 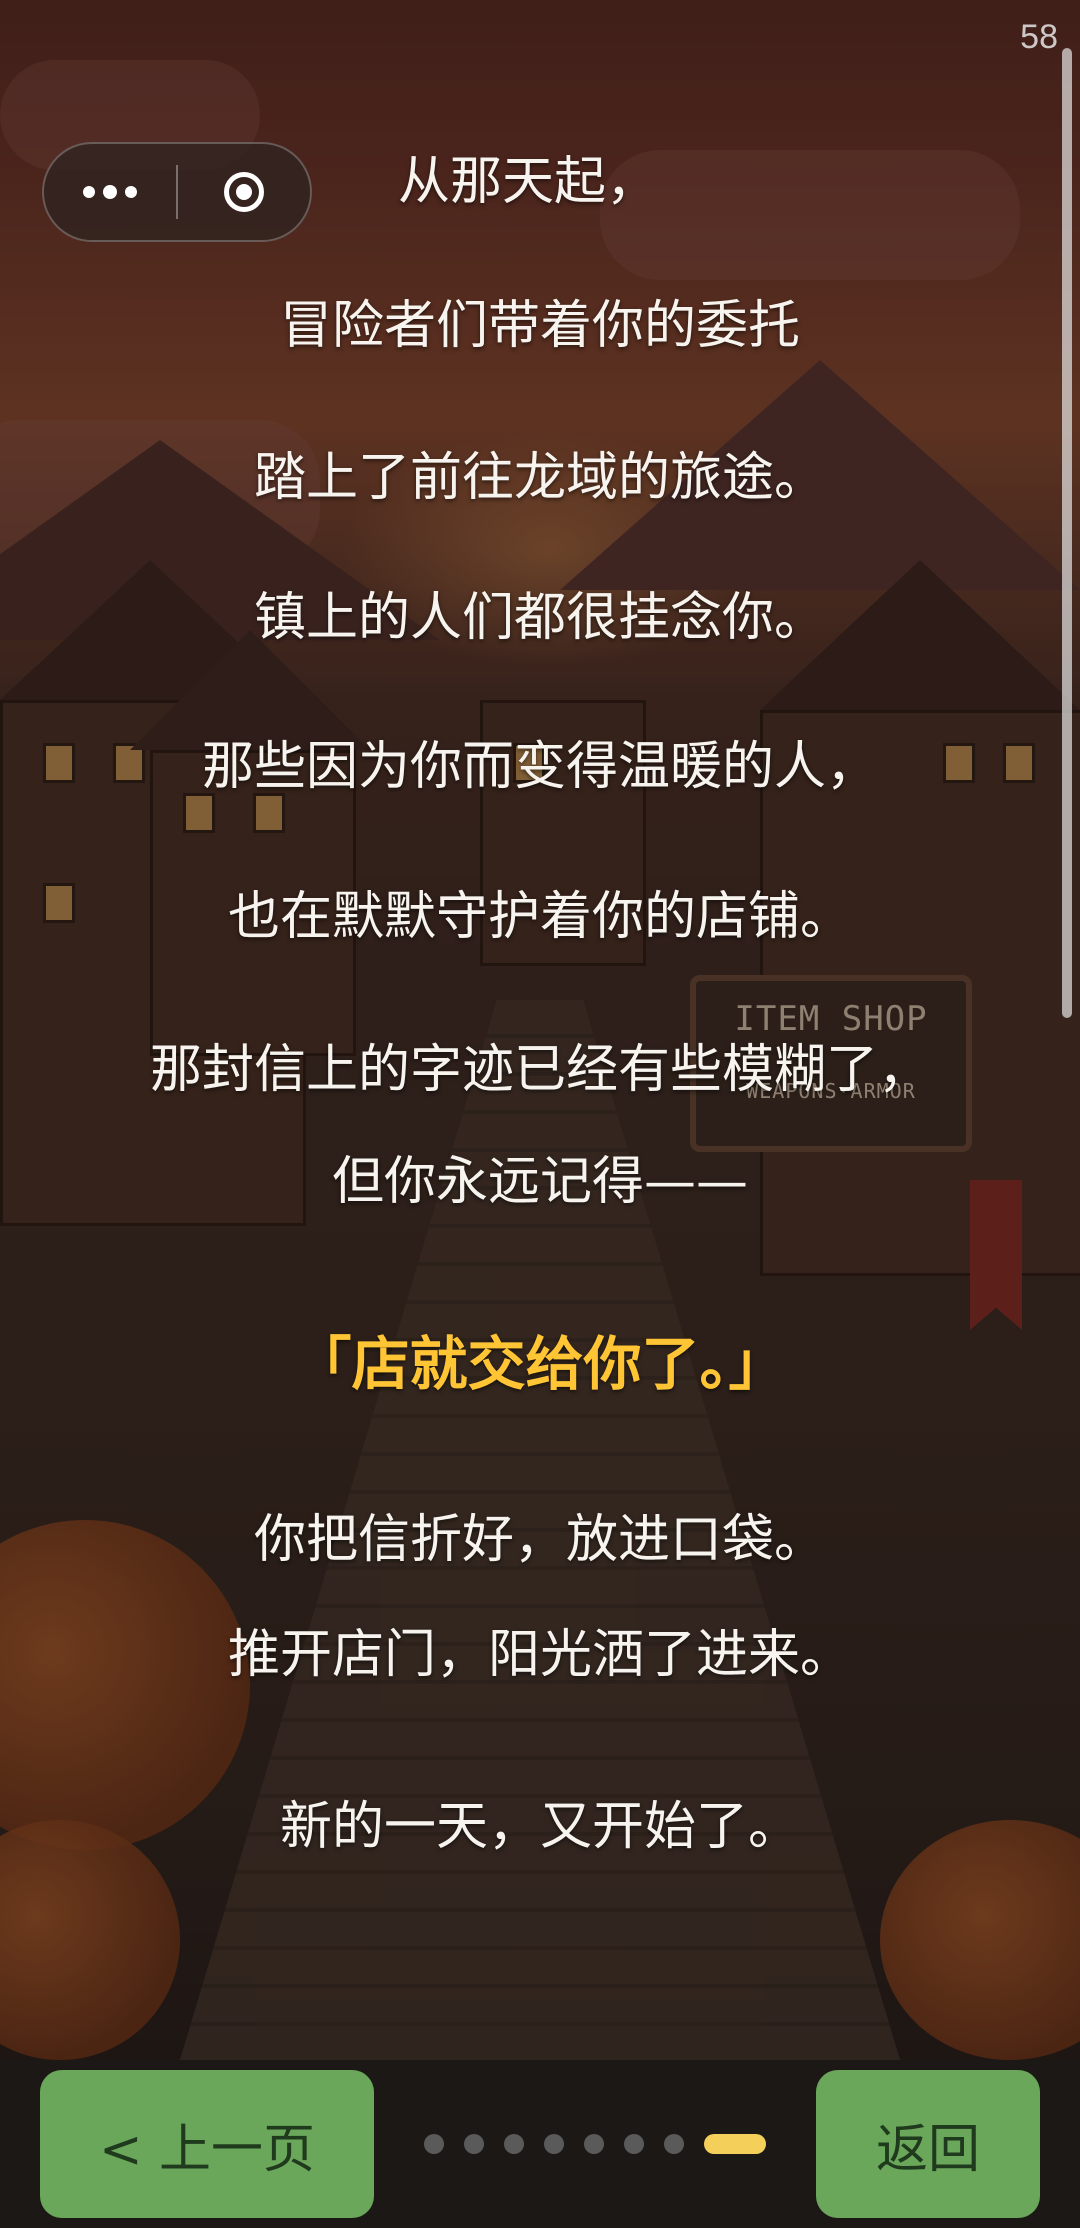 What do you see at coordinates (207, 2144) in the screenshot?
I see `prev-page-button: < 上一页` at bounding box center [207, 2144].